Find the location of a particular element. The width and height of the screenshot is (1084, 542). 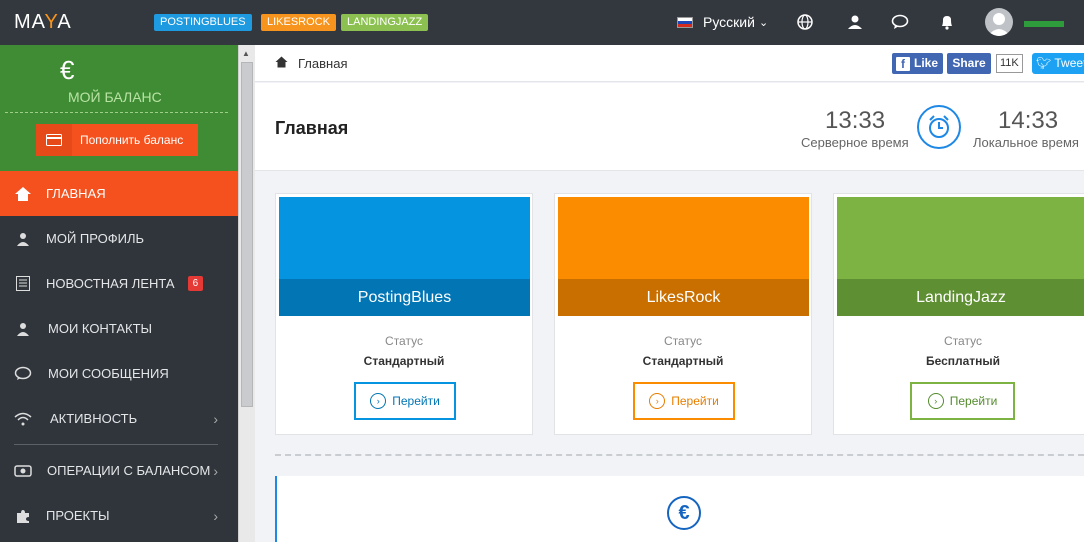

sidebar-item-profile: МОЙ ПРОФИЛЬ is located at coordinates (119, 238).